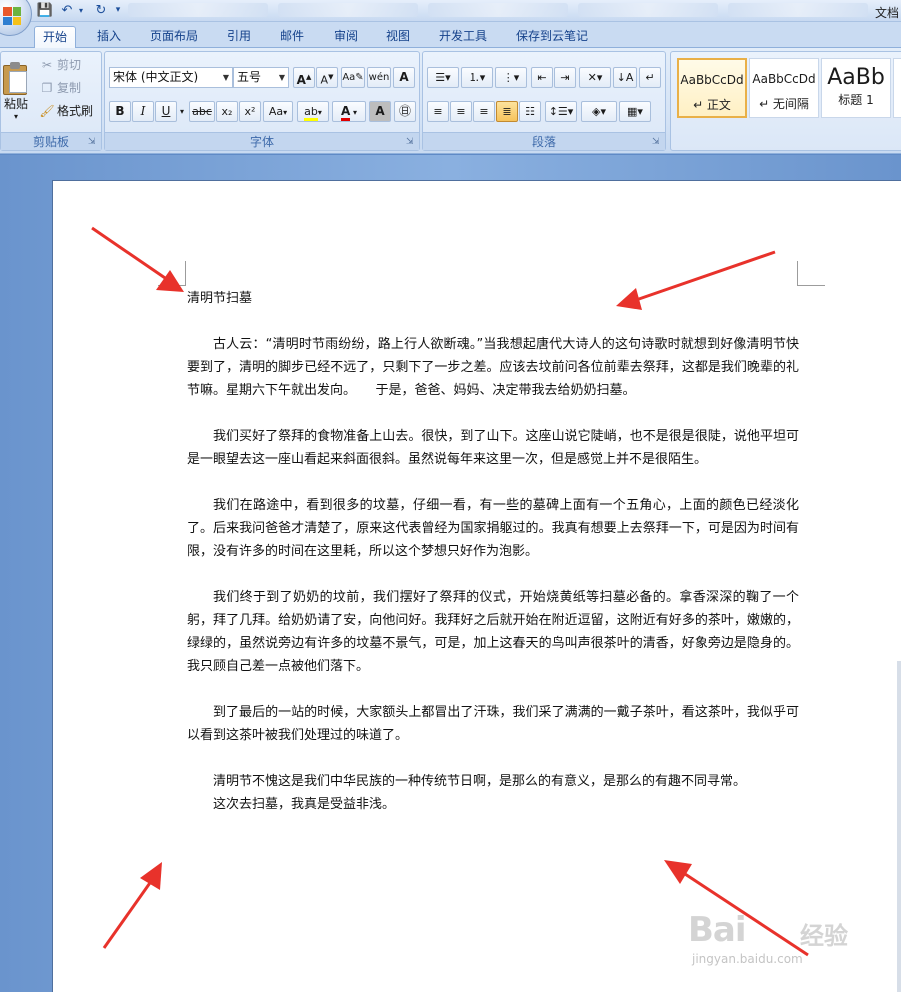 The image size is (901, 992). I want to click on tab-home: 开始, so click(55, 37).